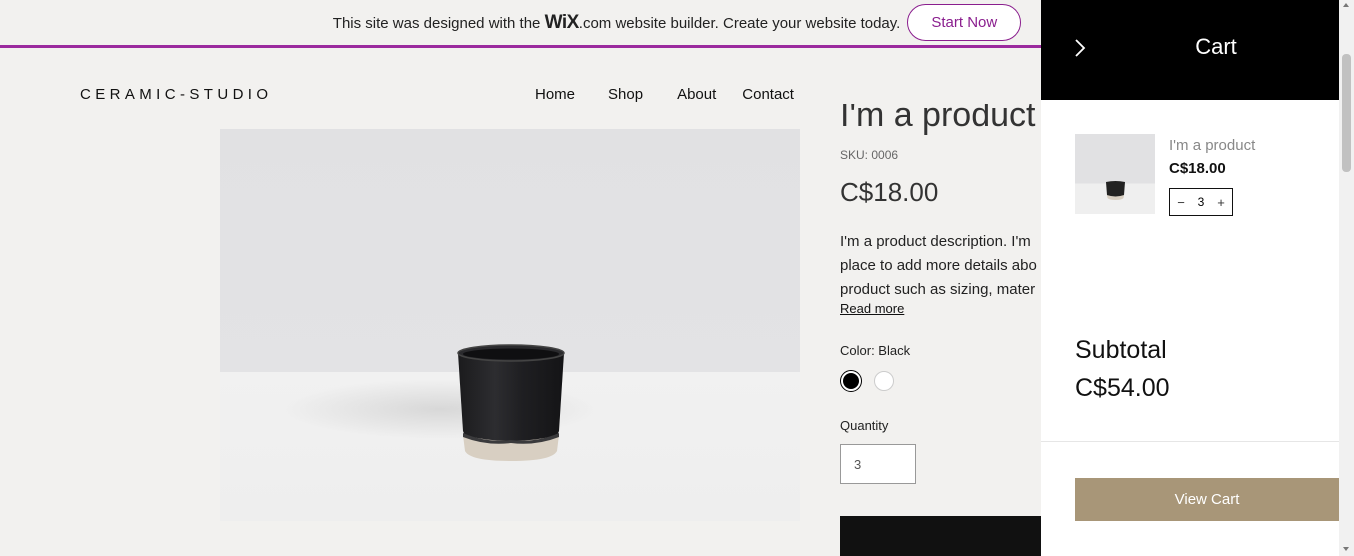 This screenshot has width=1354, height=556. Describe the element at coordinates (1216, 46) in the screenshot. I see `cart-title: Cart` at that location.